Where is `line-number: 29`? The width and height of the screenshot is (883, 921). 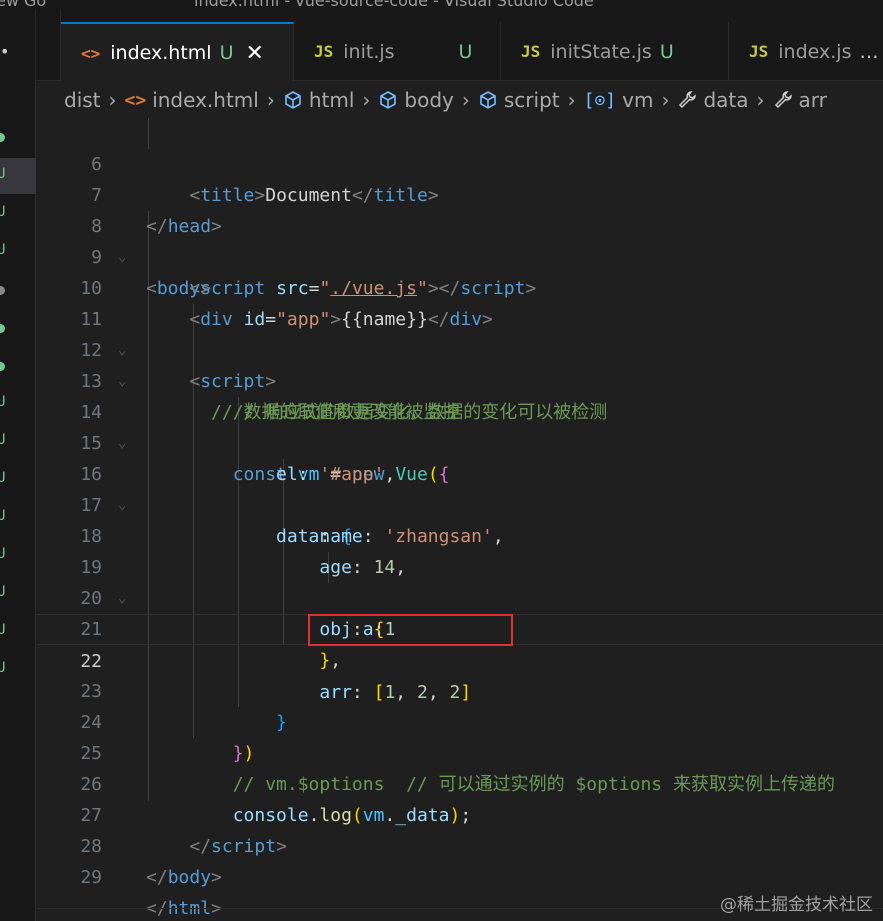
line-number: 29 is located at coordinates (91, 877).